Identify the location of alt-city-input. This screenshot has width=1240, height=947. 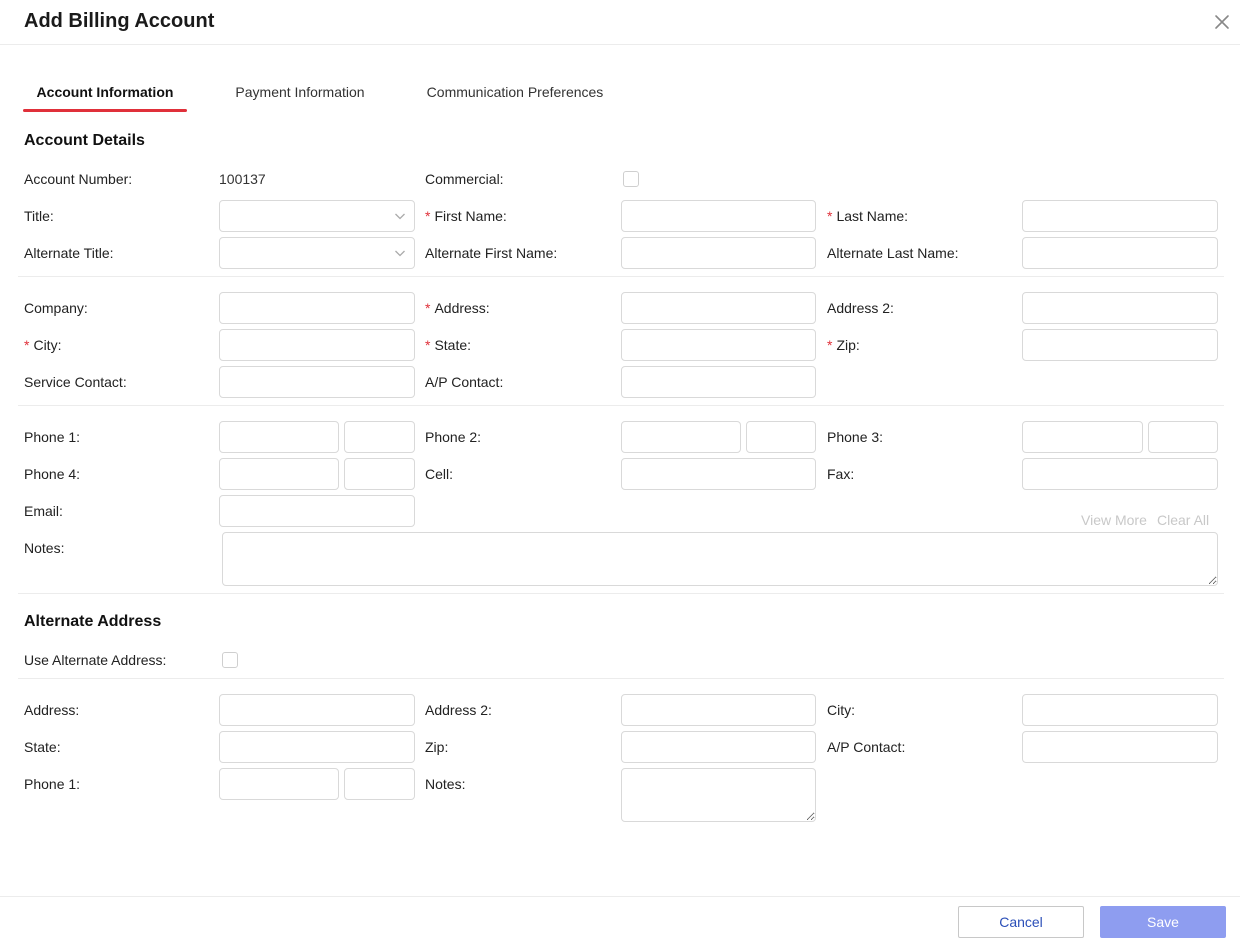
(1120, 710).